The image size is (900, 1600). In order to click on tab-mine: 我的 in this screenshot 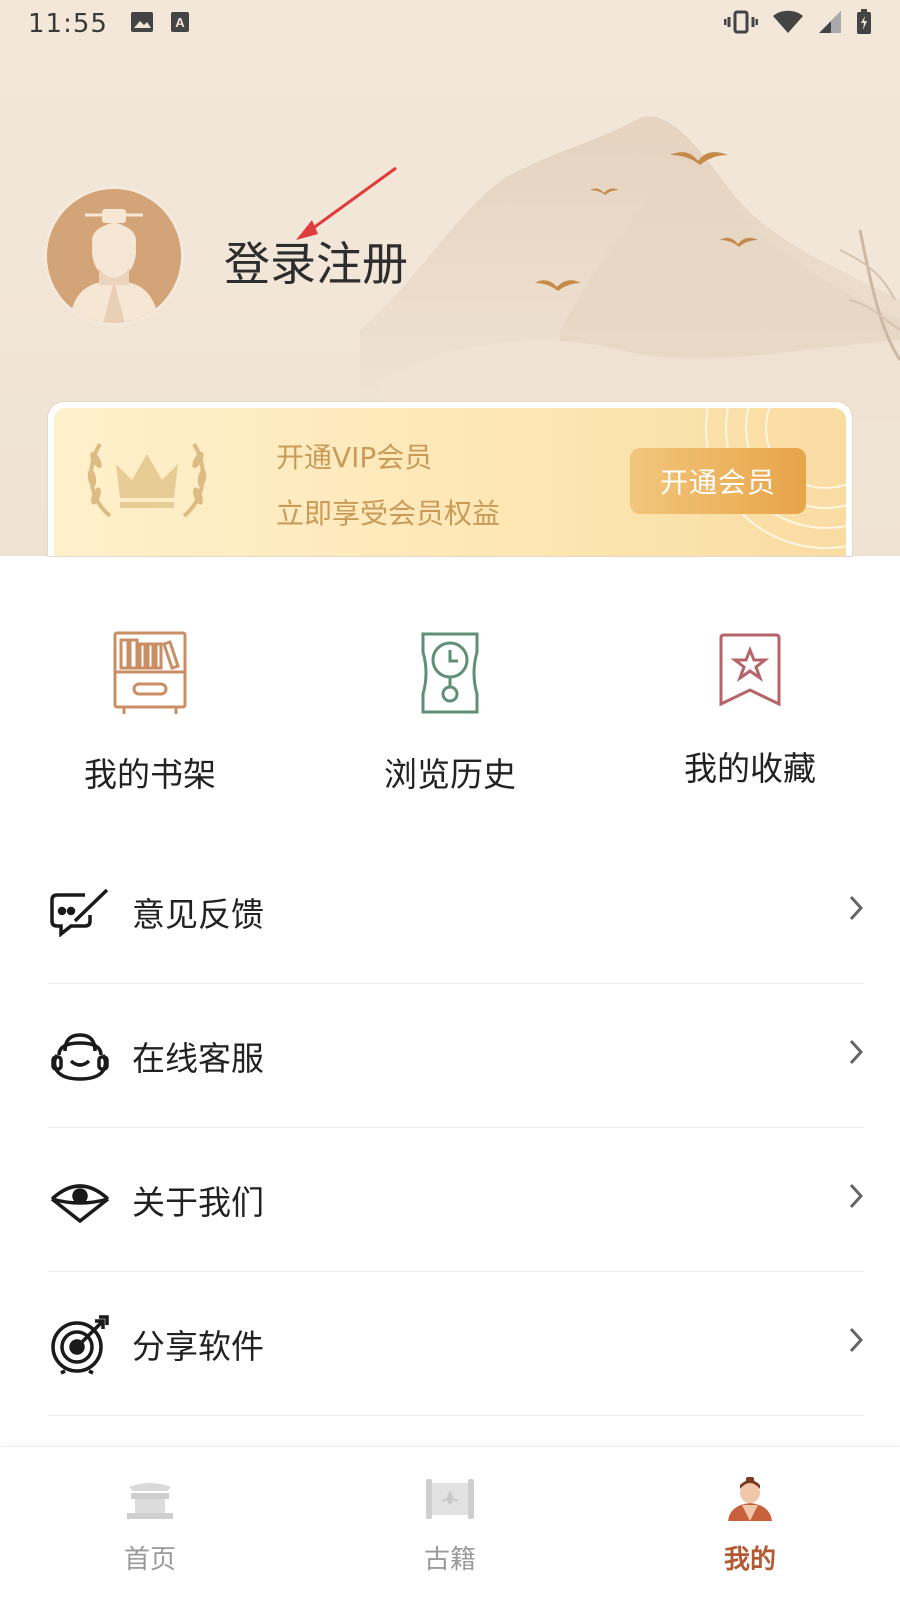, I will do `click(750, 1523)`.